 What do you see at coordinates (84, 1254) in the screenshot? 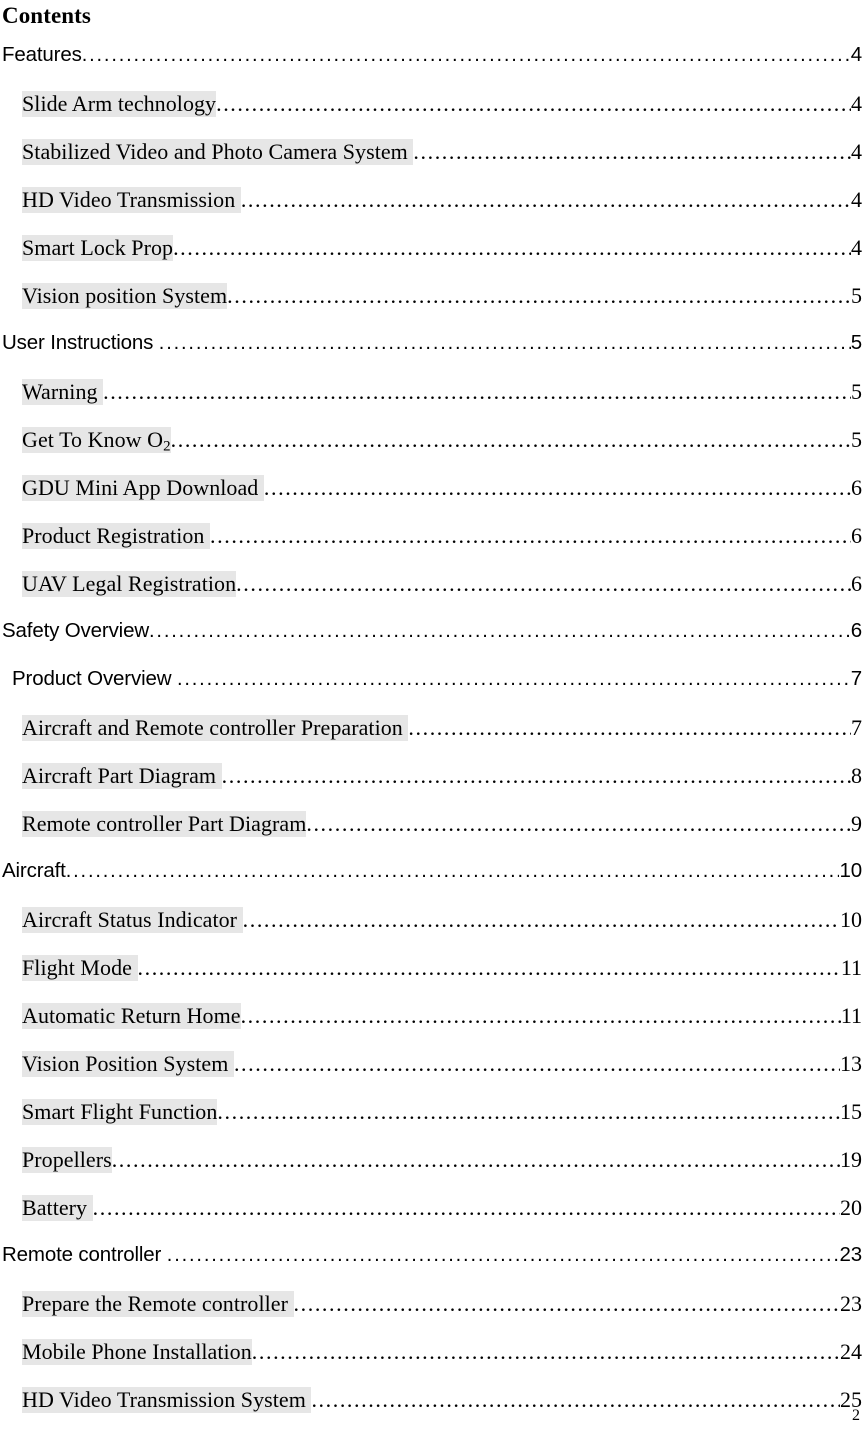
I see `toc-entry-label: Remote controller` at bounding box center [84, 1254].